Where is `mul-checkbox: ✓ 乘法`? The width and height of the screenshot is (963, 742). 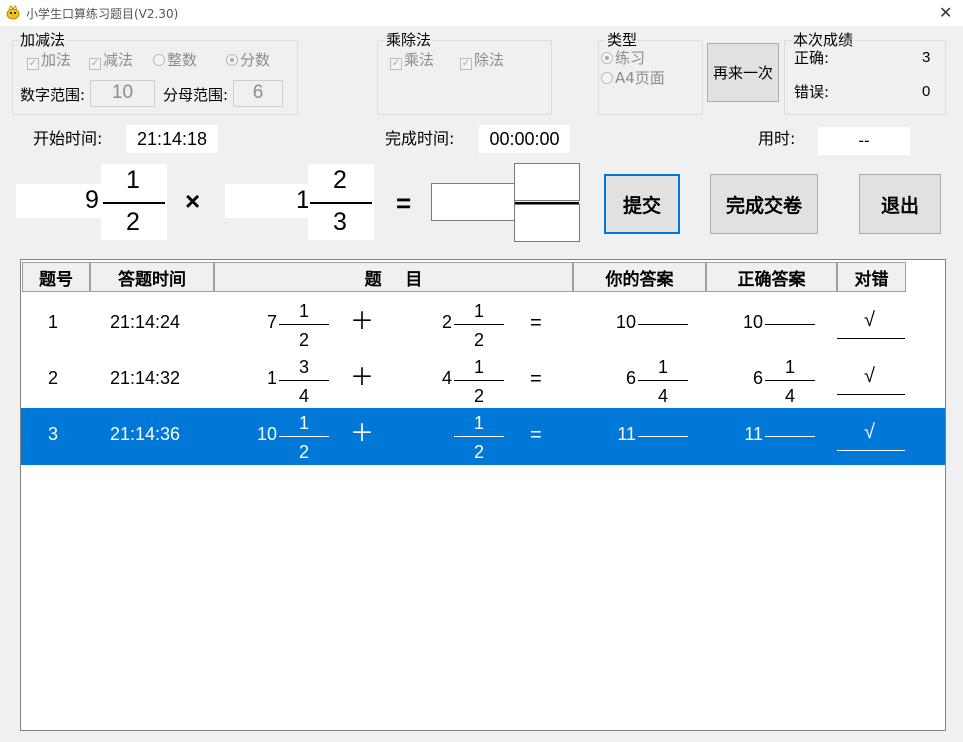 mul-checkbox: ✓ 乘法 is located at coordinates (412, 60).